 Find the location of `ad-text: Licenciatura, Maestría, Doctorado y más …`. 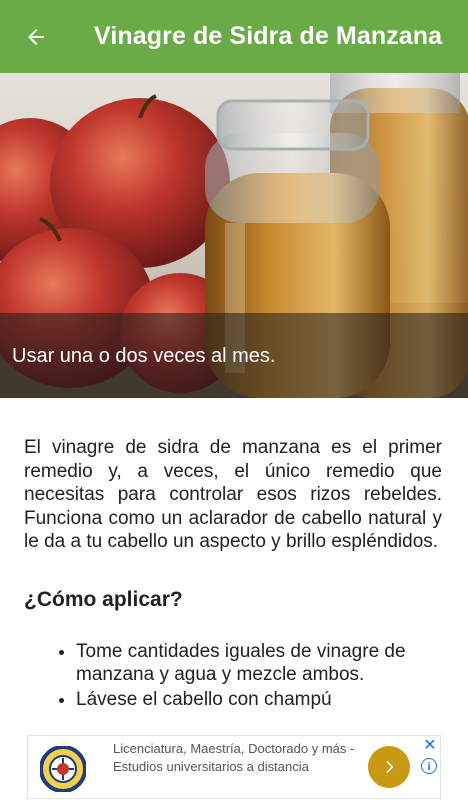

ad-text: Licenciatura, Maestría, Doctorado y más … is located at coordinates (238, 758).